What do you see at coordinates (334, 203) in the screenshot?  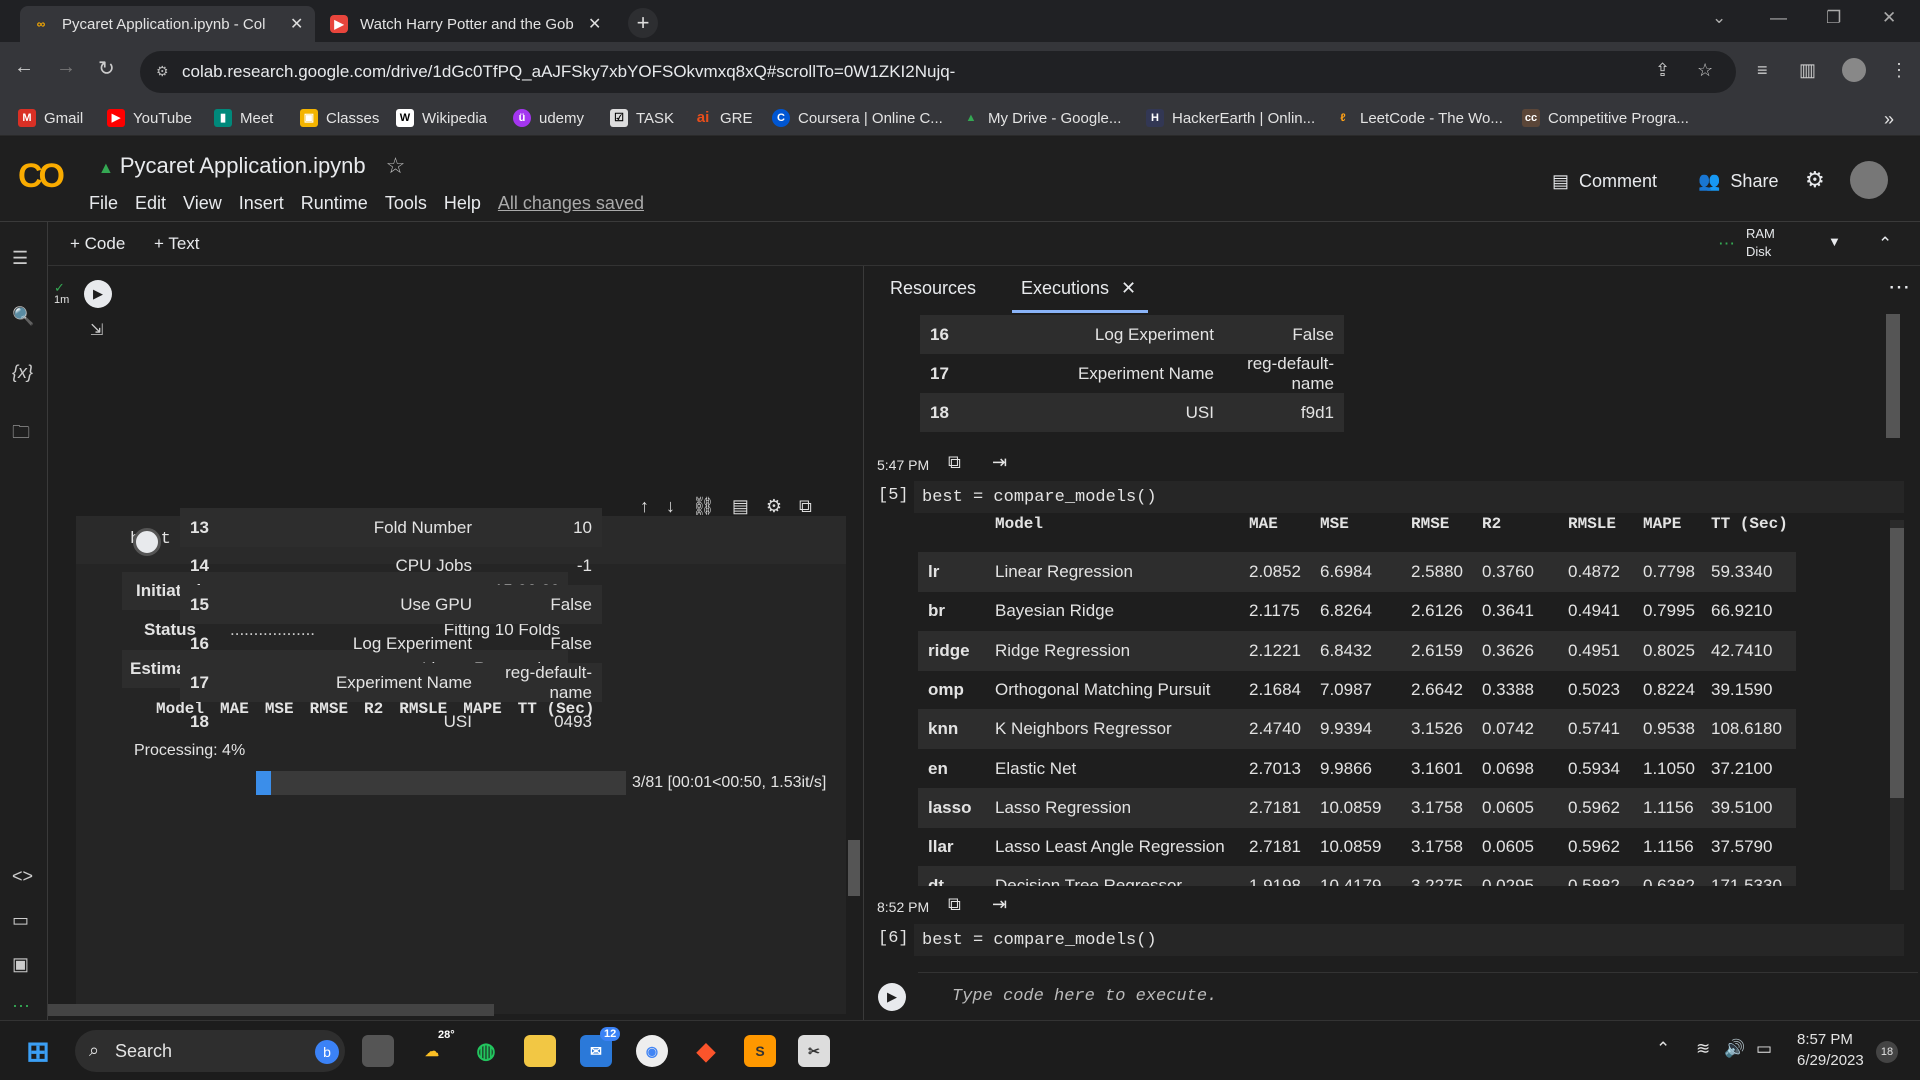 I see `menu-runtime: Runtime` at bounding box center [334, 203].